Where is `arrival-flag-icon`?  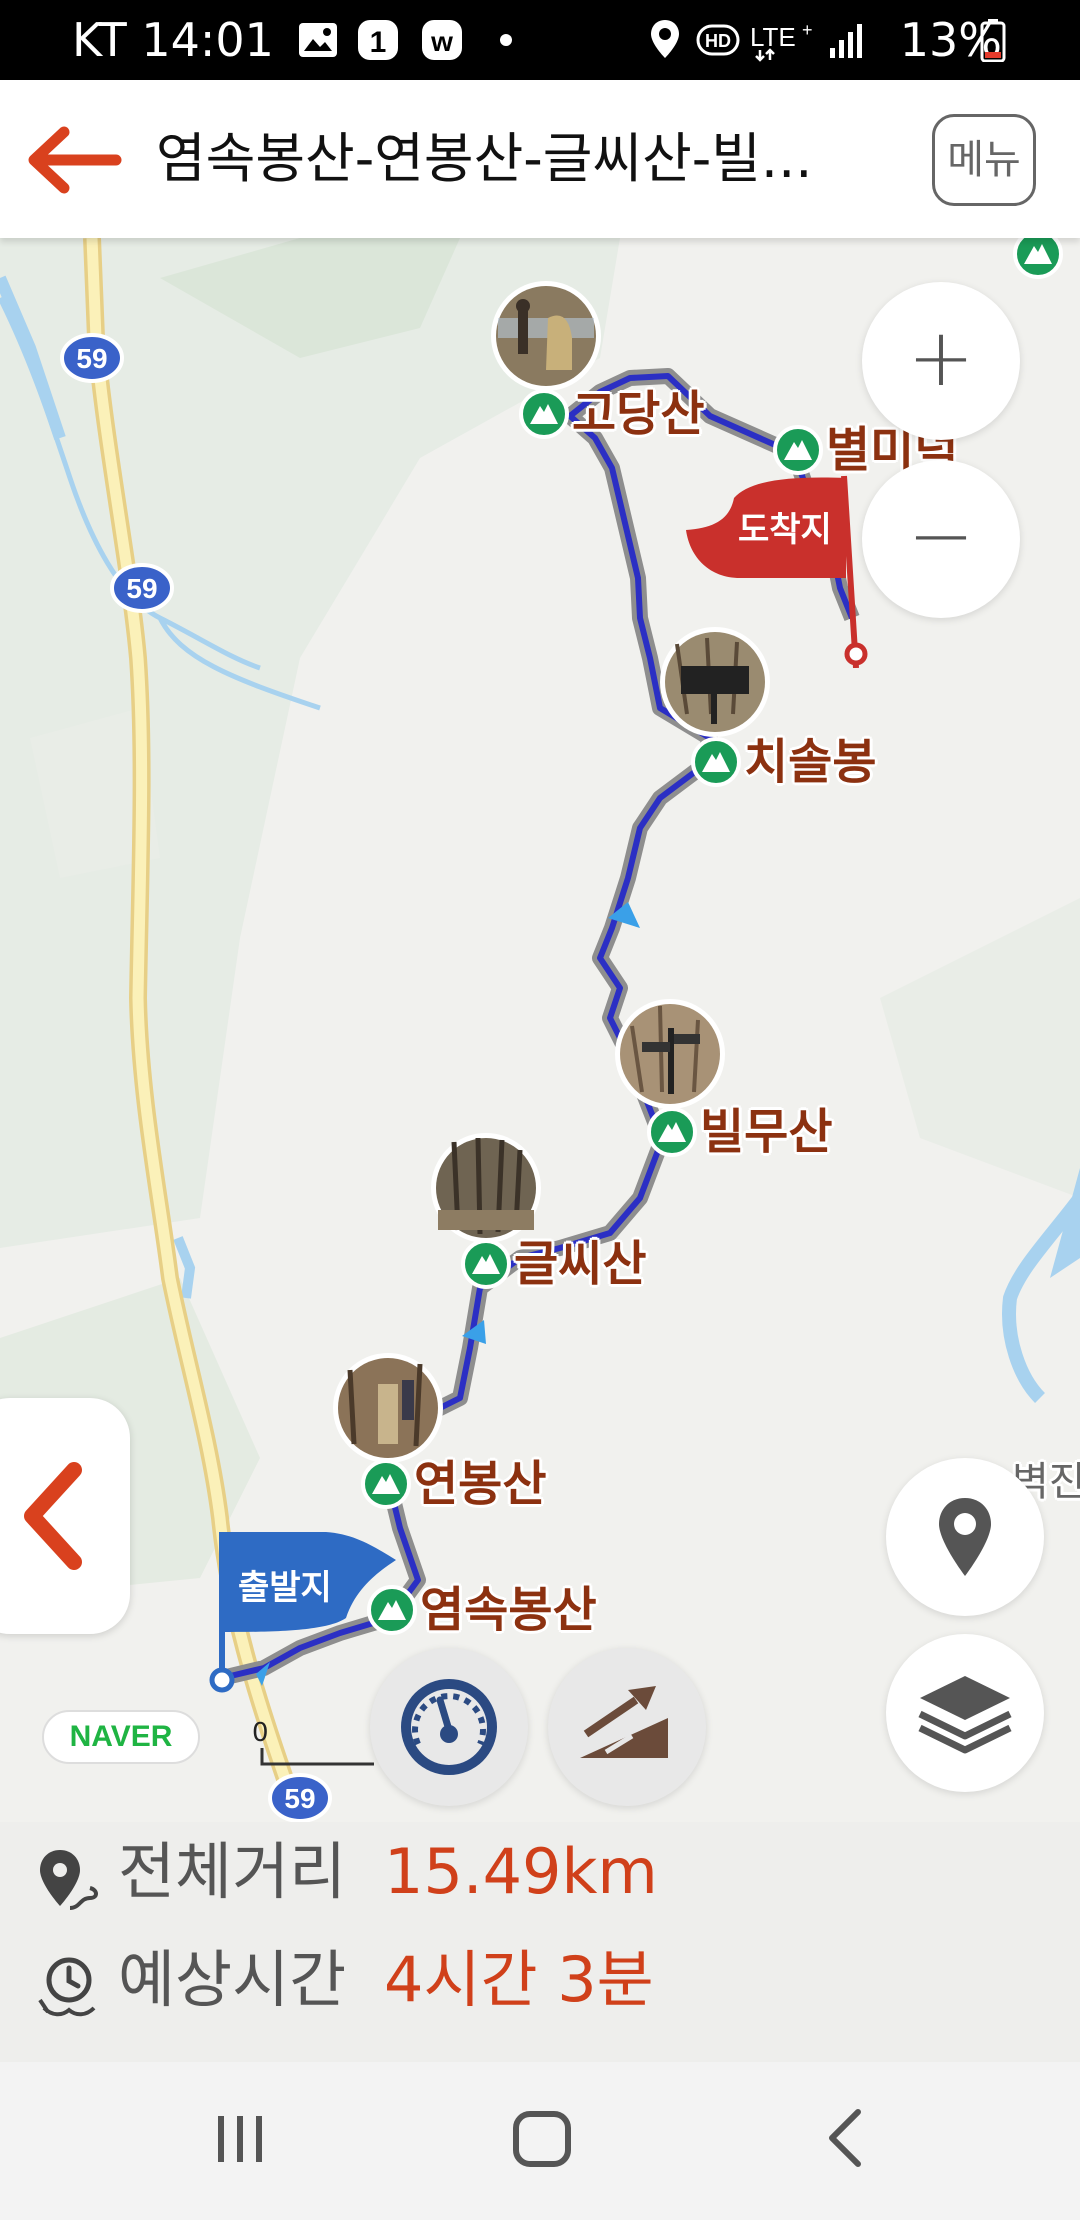 arrival-flag-icon is located at coordinates (777, 571).